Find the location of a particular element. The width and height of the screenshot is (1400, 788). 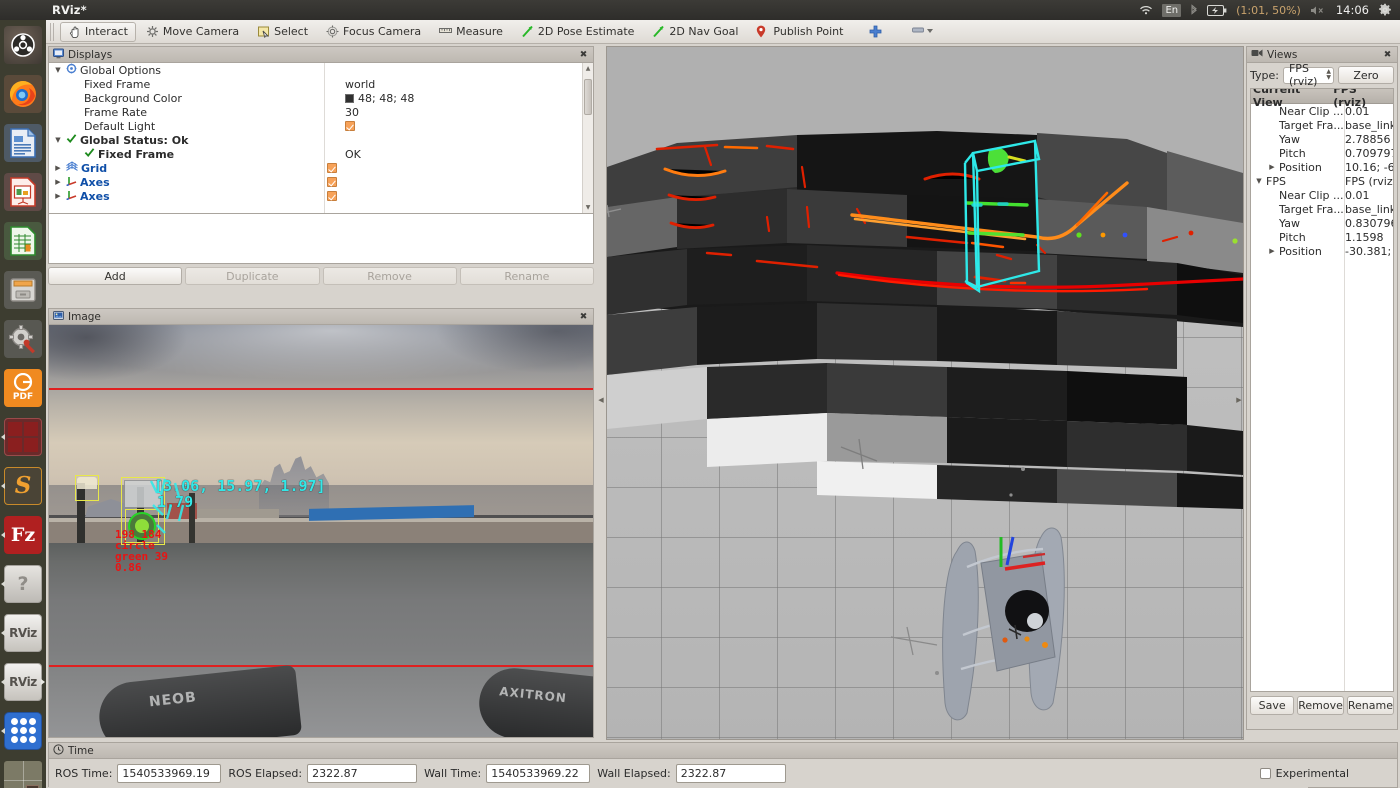

launcher-item-ubuntu-dash is located at coordinates (23, 44).